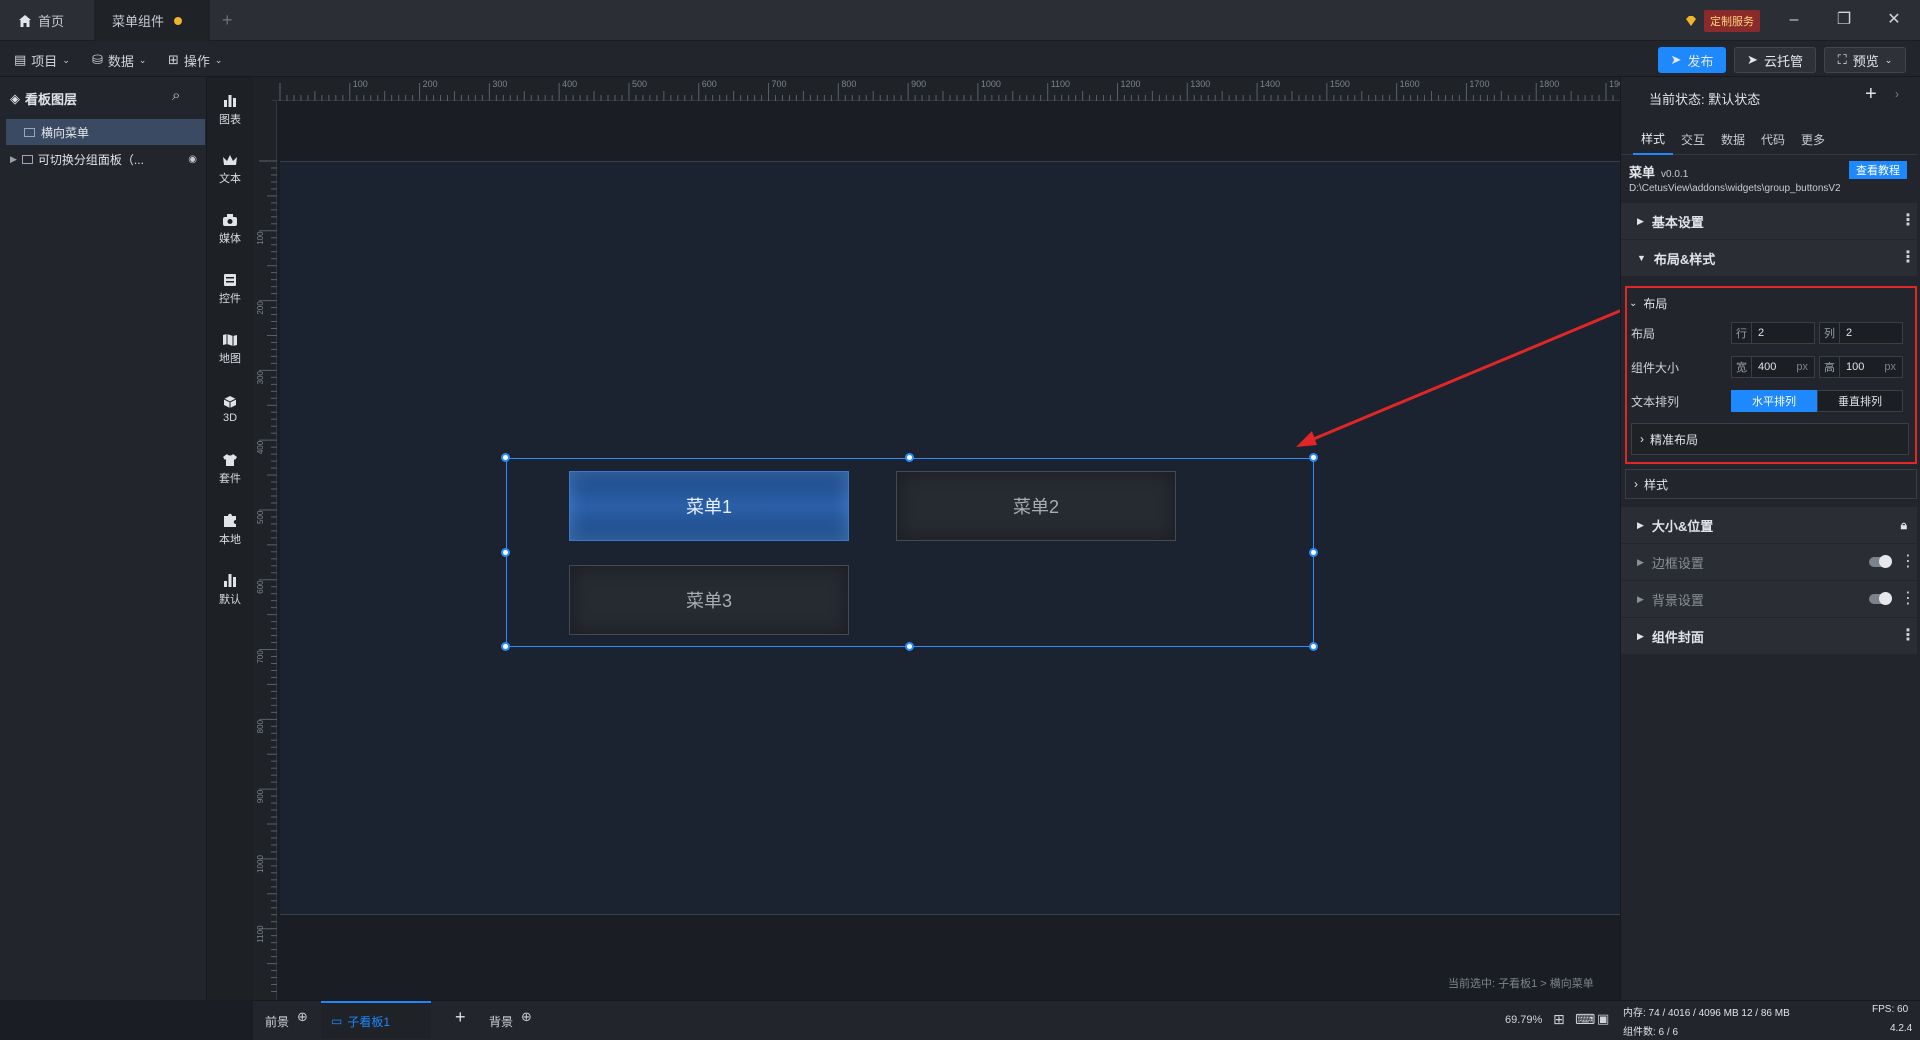 The height and width of the screenshot is (1040, 1920). Describe the element at coordinates (230, 469) in the screenshot. I see `tool-suite: 套件` at that location.